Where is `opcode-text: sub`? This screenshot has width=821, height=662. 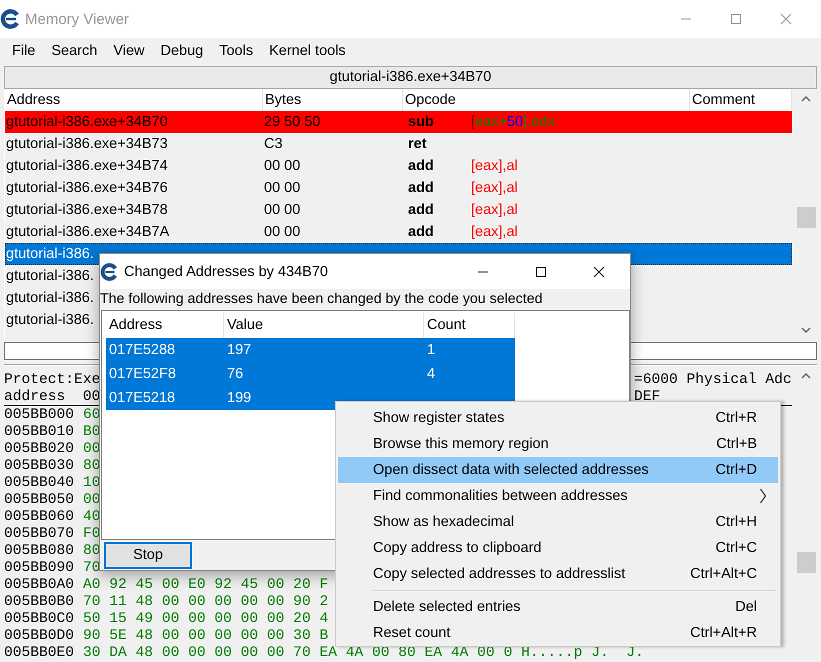 opcode-text: sub is located at coordinates (421, 122).